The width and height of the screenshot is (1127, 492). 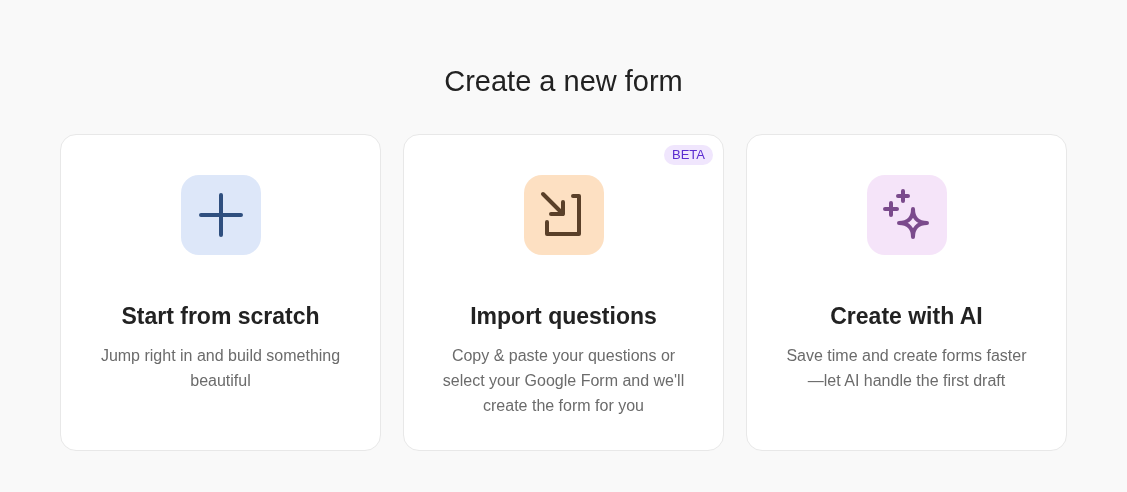 I want to click on card-description: Save time and create forms faster —let AI handle the first draft, so click(x=906, y=368).